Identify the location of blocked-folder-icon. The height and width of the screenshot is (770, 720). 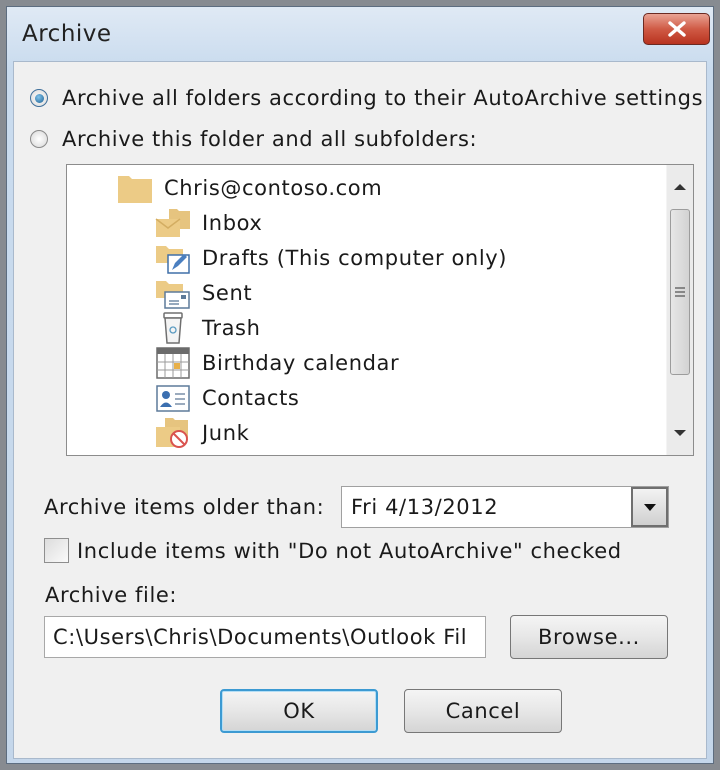
(173, 432).